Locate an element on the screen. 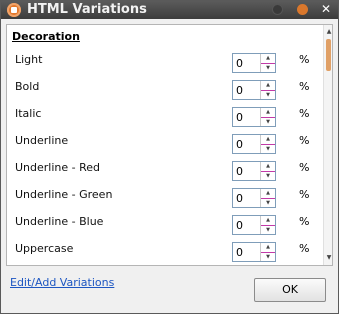 This screenshot has height=314, width=339. variation-label: Italic is located at coordinates (28, 113).